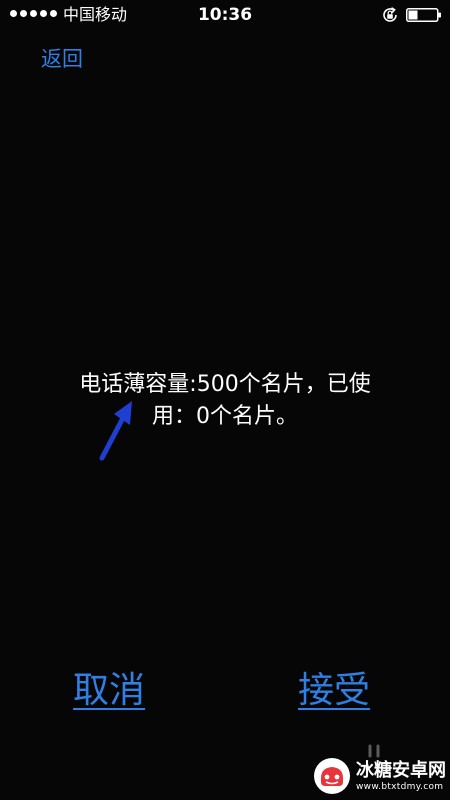  I want to click on back-button: 返回, so click(62, 59).